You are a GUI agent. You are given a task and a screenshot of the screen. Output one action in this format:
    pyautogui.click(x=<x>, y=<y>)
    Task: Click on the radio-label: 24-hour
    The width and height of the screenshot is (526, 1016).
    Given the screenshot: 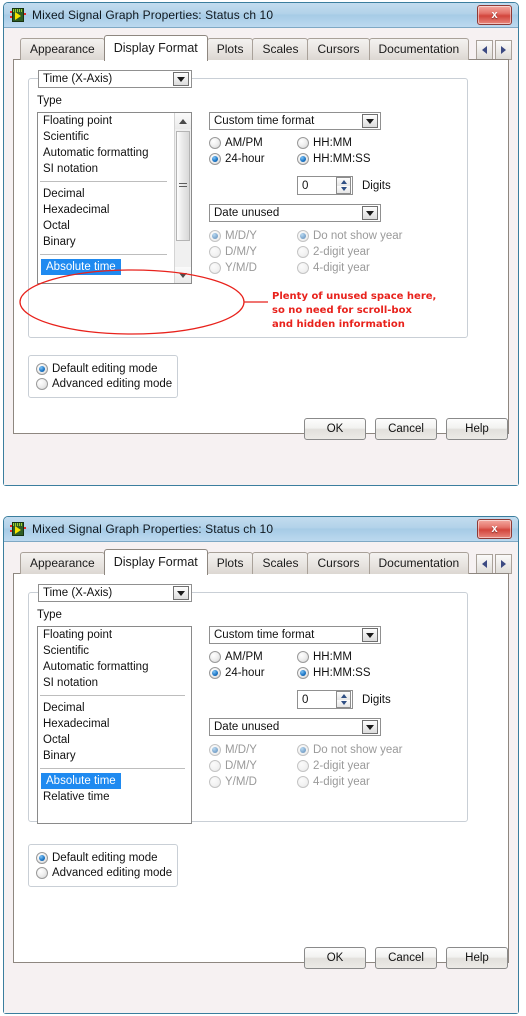 What is the action you would take?
    pyautogui.click(x=245, y=159)
    